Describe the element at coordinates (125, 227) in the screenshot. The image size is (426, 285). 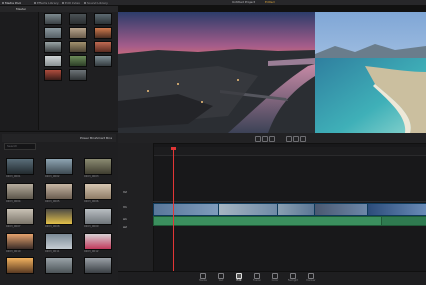
I see `track-label-a2: A2` at that location.